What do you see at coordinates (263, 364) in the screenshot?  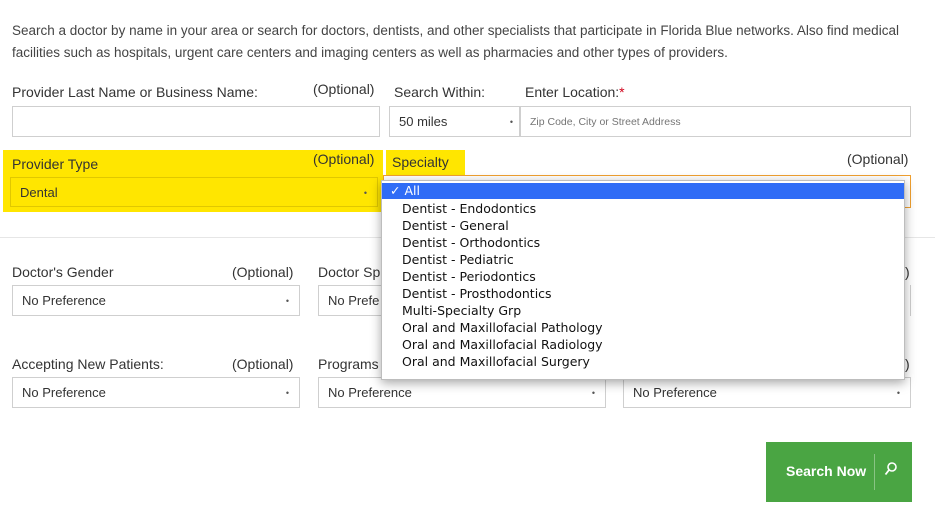 I see `accepting-optional: (Optional)` at bounding box center [263, 364].